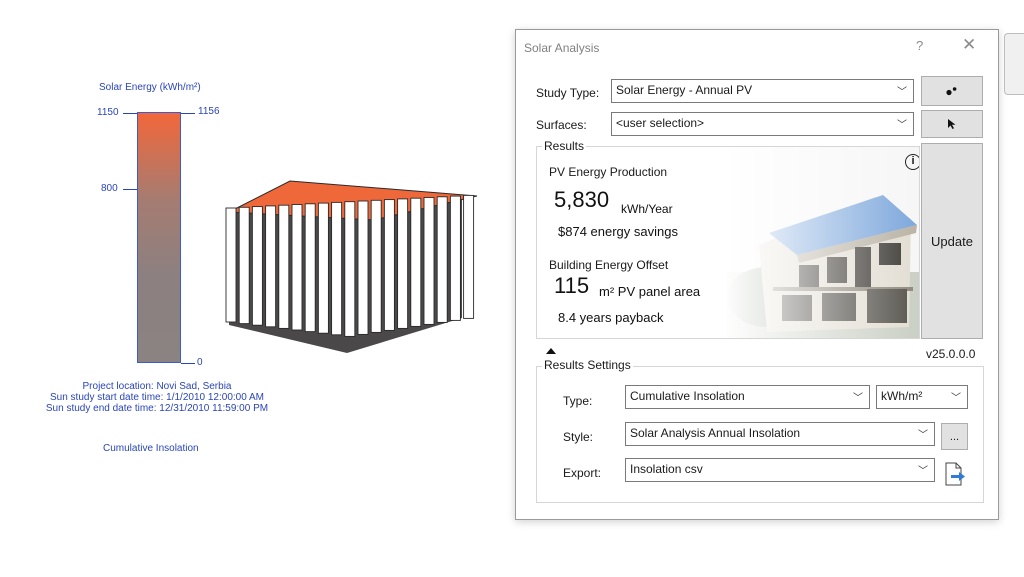 The width and height of the screenshot is (1024, 577). What do you see at coordinates (684, 90) in the screenshot?
I see `study-type-value: Solar Energy - Annual PV` at bounding box center [684, 90].